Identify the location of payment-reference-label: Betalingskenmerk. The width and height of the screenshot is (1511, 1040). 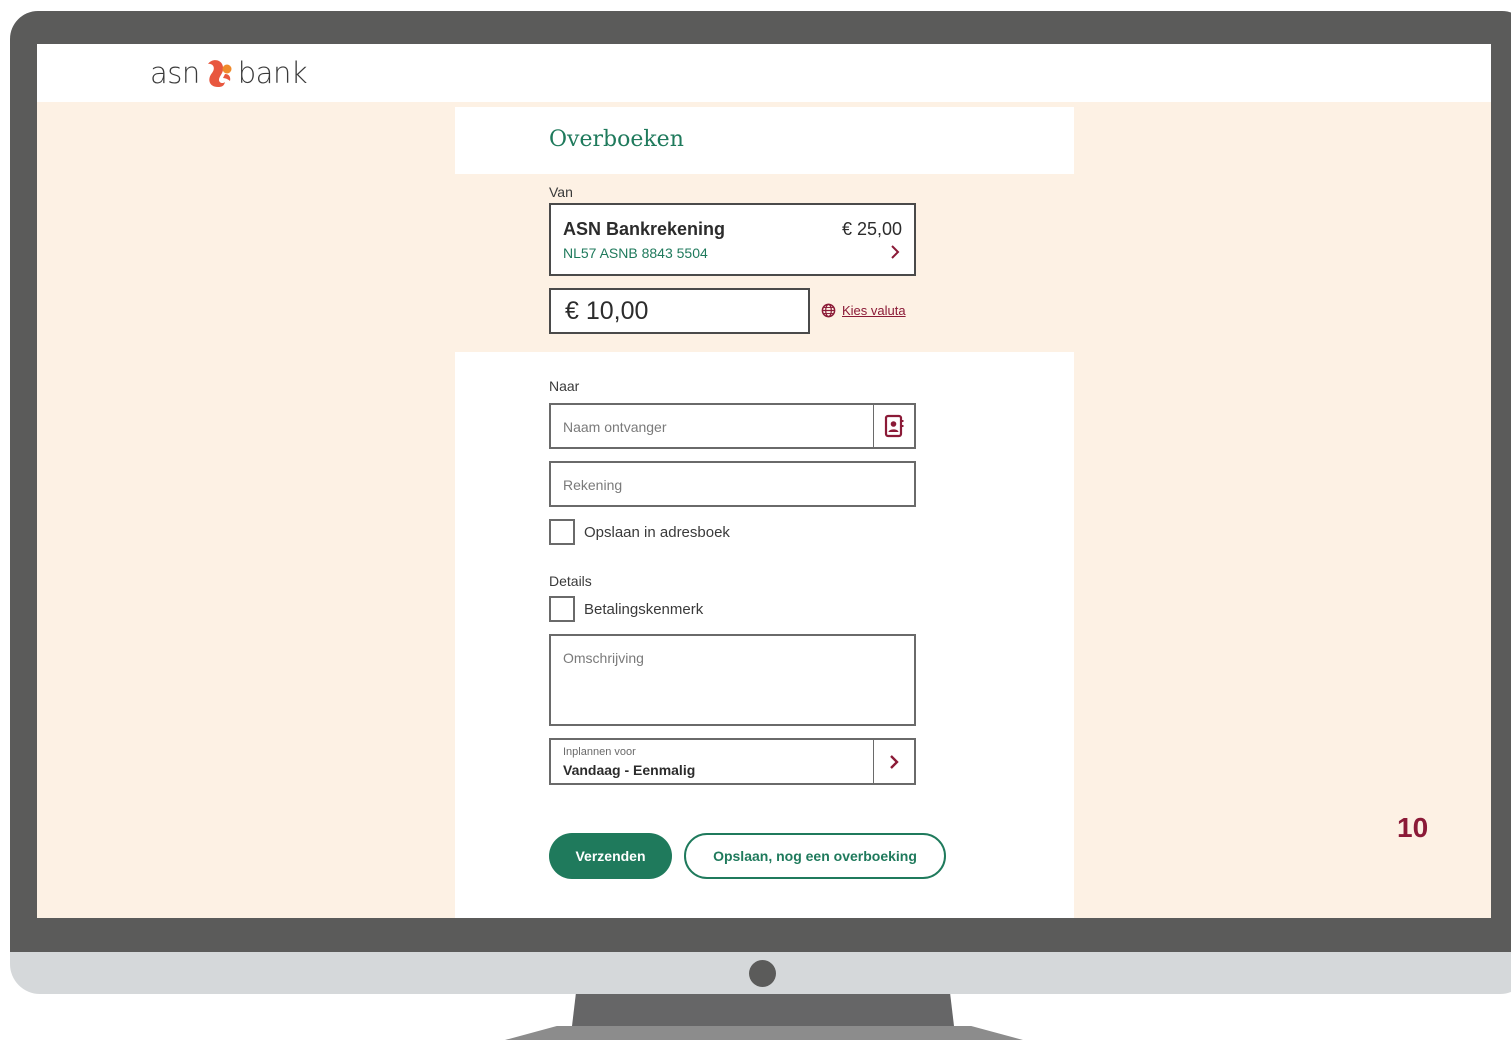
(644, 609).